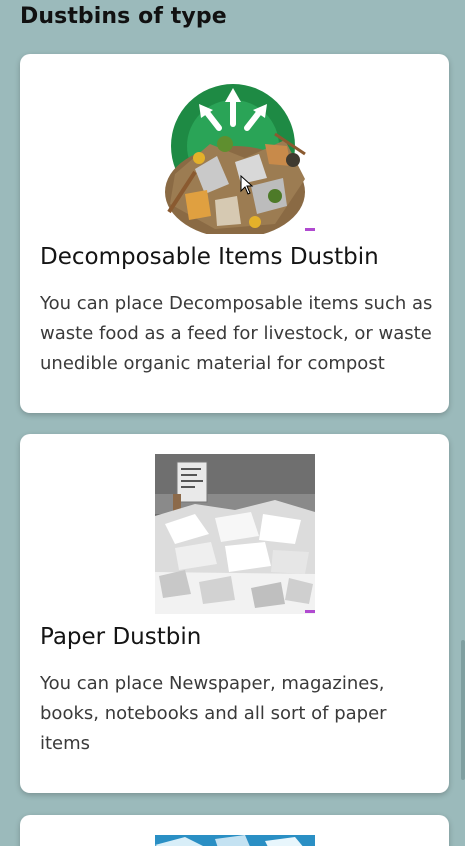 The height and width of the screenshot is (846, 465). I want to click on compost-image, so click(235, 154).